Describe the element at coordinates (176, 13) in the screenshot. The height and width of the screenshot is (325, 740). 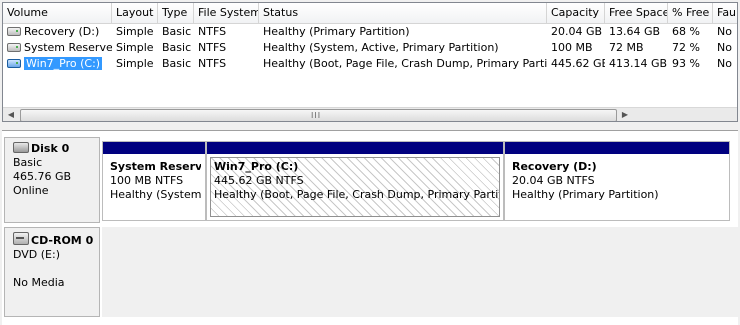
I see `column-header-type: Type` at that location.